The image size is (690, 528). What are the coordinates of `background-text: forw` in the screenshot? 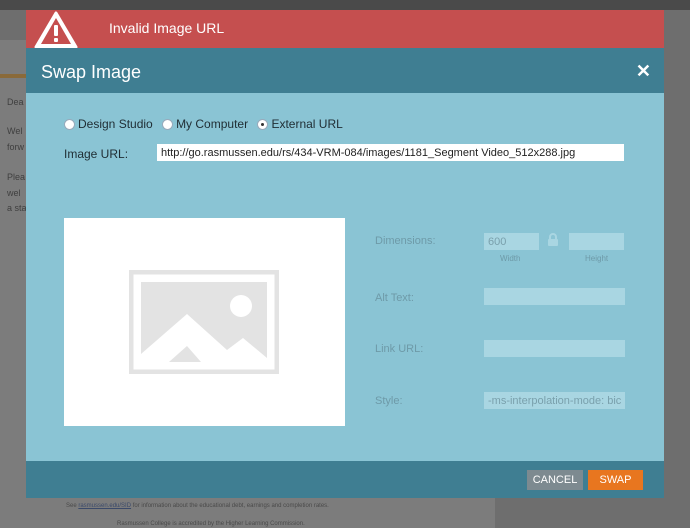 It's located at (16, 147).